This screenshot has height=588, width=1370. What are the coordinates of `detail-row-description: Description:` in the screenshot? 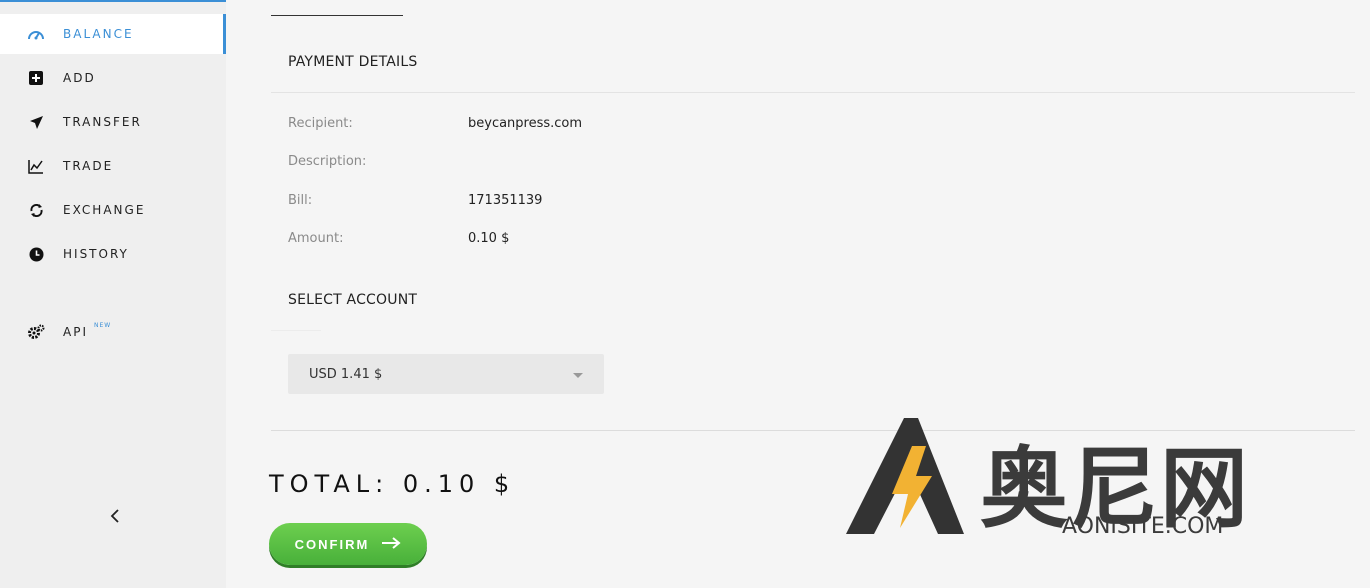 It's located at (588, 164).